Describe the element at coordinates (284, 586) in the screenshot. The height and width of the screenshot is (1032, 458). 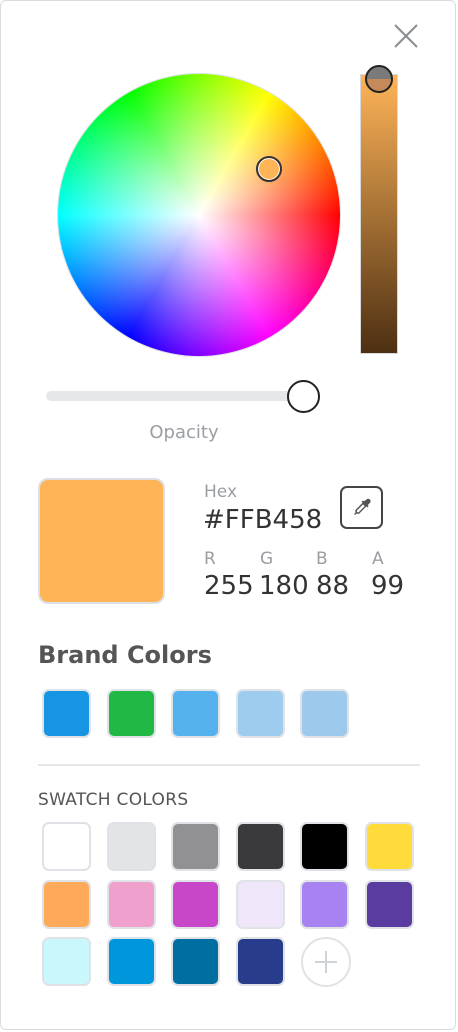
I see `green-value: 180` at that location.